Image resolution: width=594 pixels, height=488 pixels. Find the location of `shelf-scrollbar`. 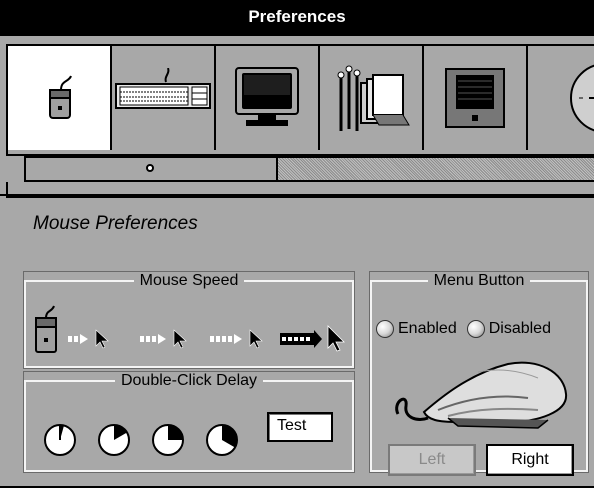

shelf-scrollbar is located at coordinates (309, 169).